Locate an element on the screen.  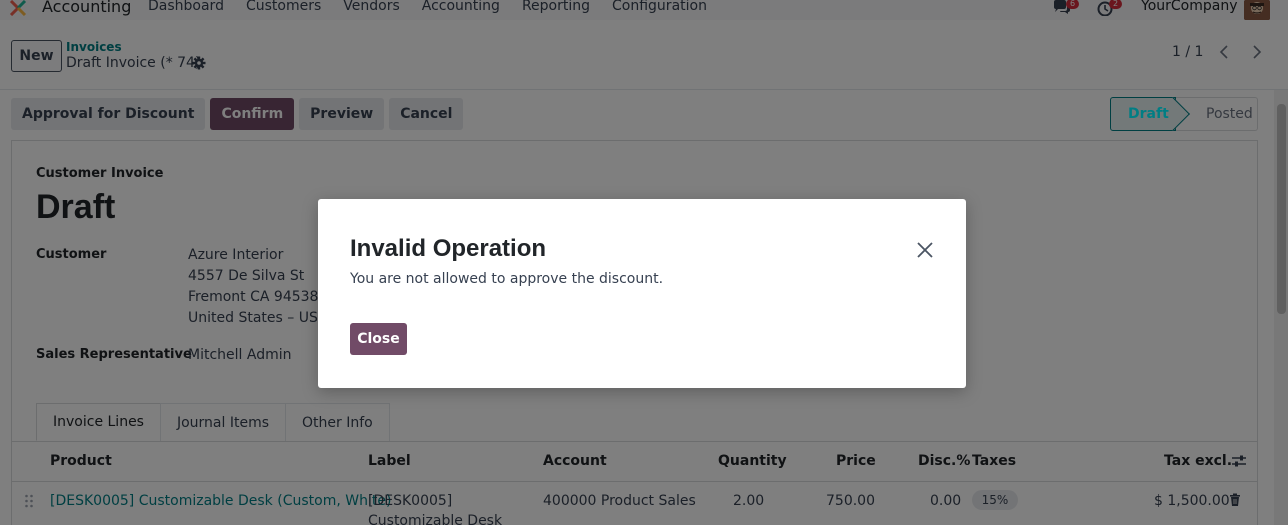
status-draft-label: Draft is located at coordinates (1148, 114).